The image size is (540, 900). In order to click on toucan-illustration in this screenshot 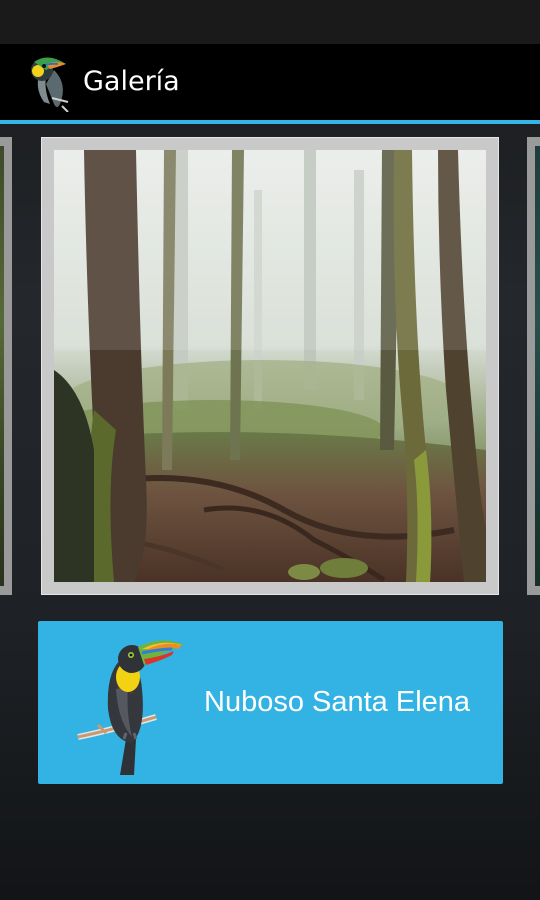, I will do `click(132, 703)`.